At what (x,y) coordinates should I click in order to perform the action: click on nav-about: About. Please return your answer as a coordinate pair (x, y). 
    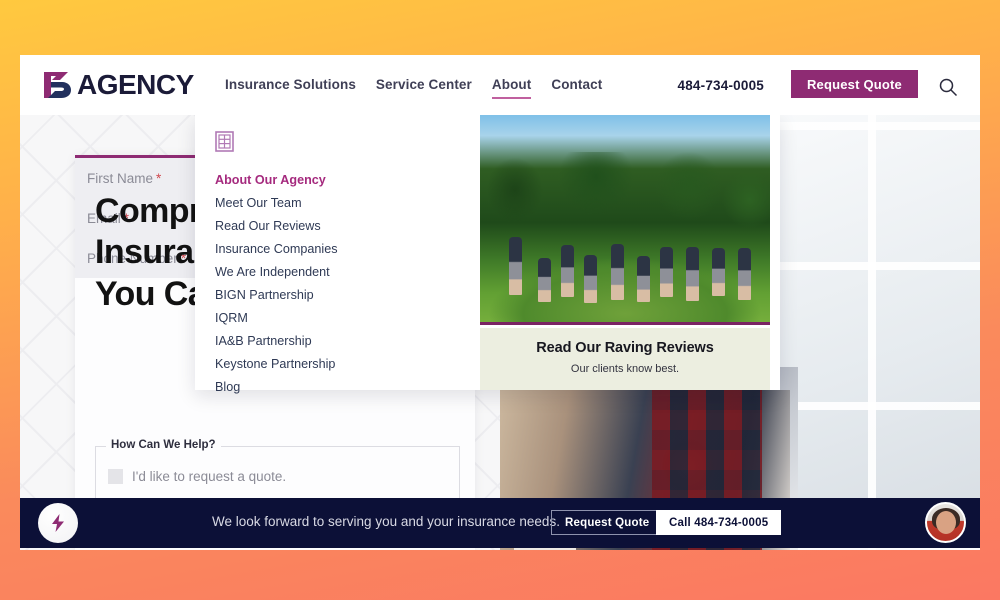
    Looking at the image, I should click on (511, 88).